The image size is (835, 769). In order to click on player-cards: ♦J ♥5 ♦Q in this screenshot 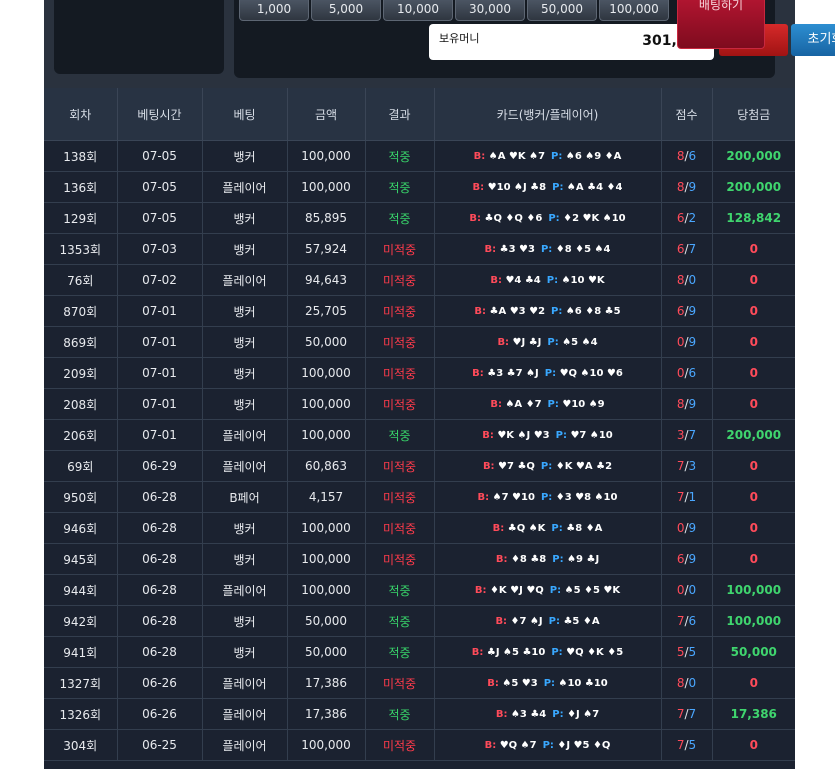, I will do `click(584, 745)`.